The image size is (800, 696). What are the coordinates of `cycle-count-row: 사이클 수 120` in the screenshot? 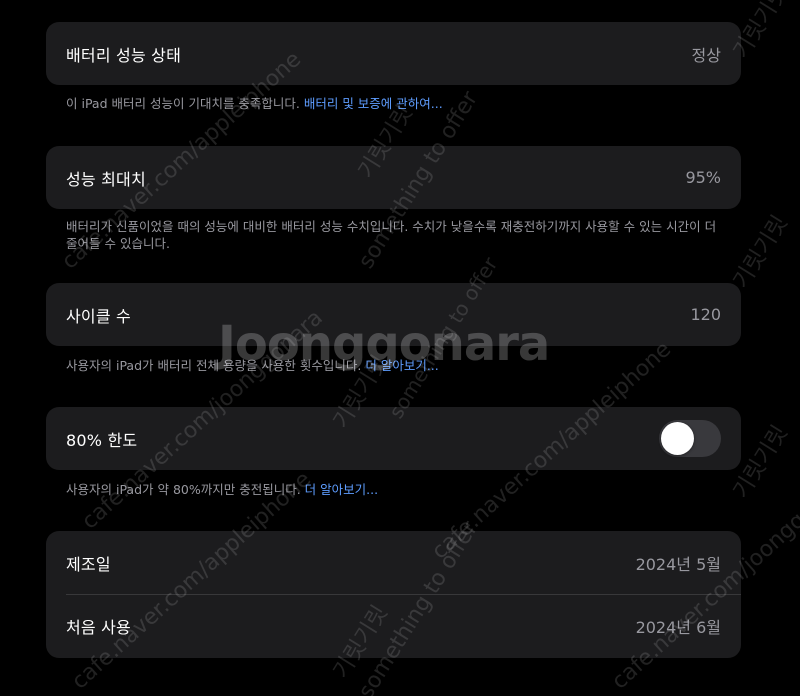 It's located at (393, 314).